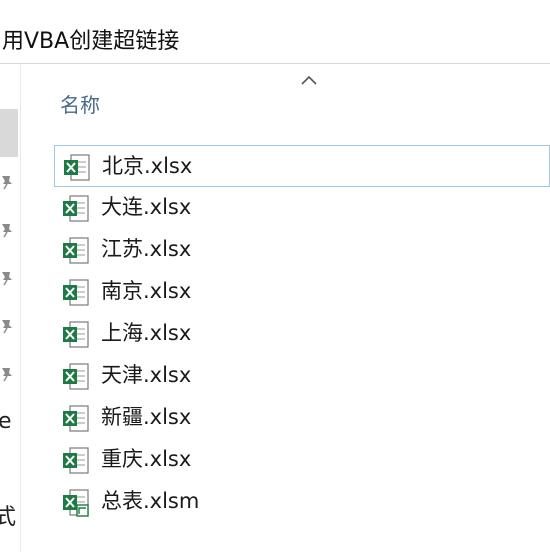 Image resolution: width=550 pixels, height=552 pixels. Describe the element at coordinates (275, 43) in the screenshot. I see `address-bar: 用VBA创建超链接` at that location.